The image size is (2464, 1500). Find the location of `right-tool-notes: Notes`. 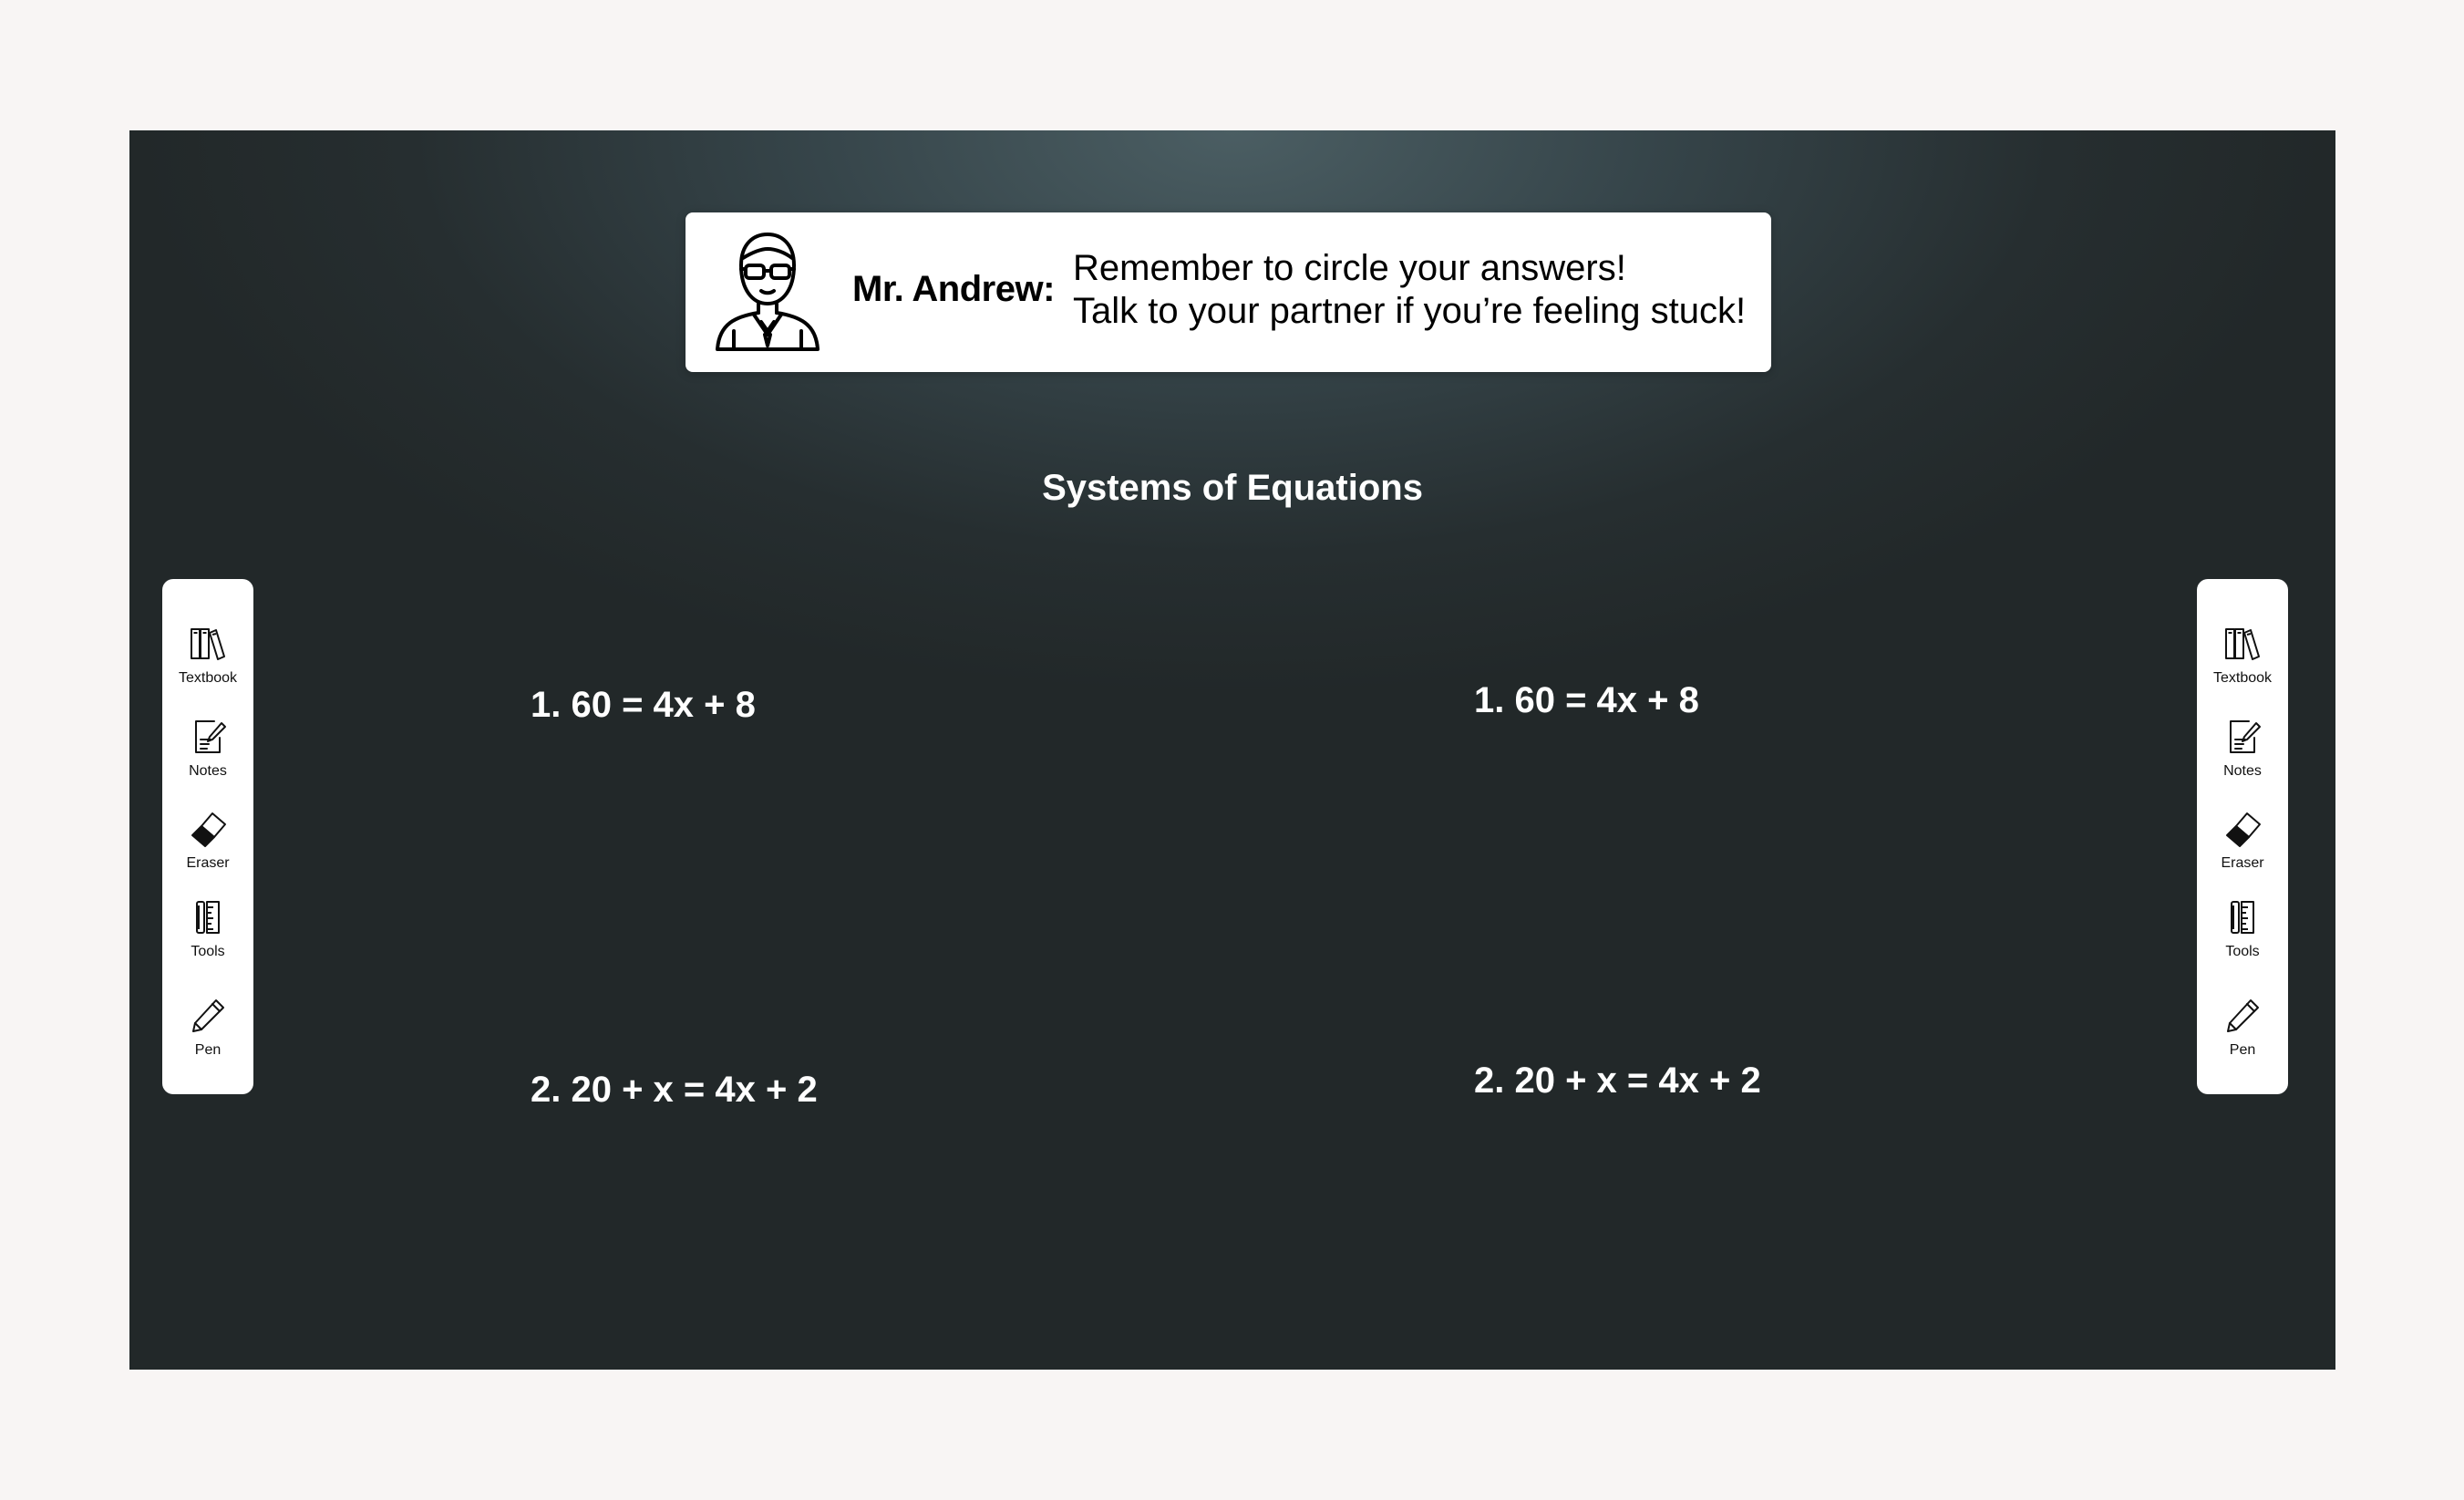

right-tool-notes: Notes is located at coordinates (2242, 749).